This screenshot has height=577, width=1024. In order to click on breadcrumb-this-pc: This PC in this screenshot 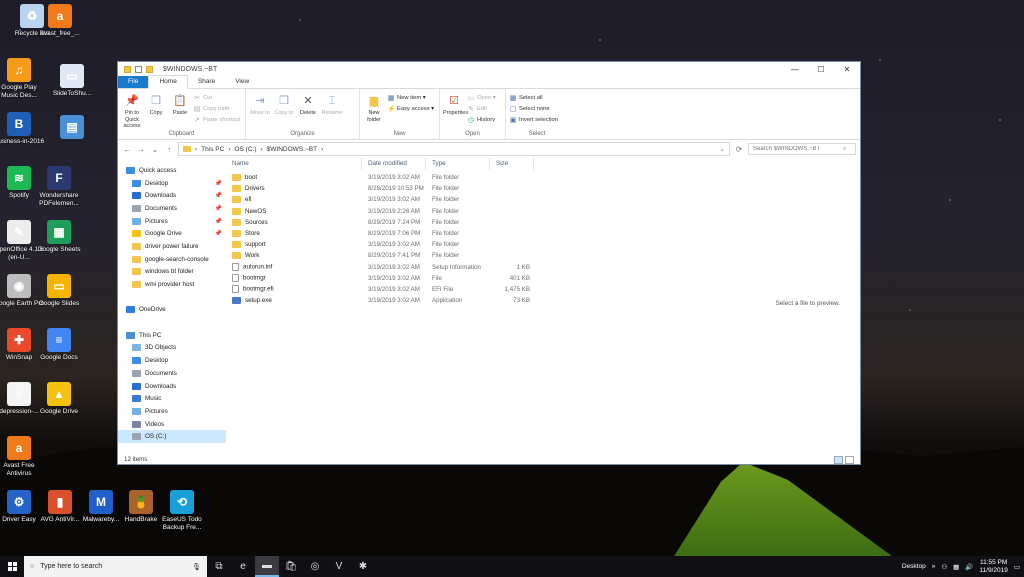, I will do `click(212, 149)`.